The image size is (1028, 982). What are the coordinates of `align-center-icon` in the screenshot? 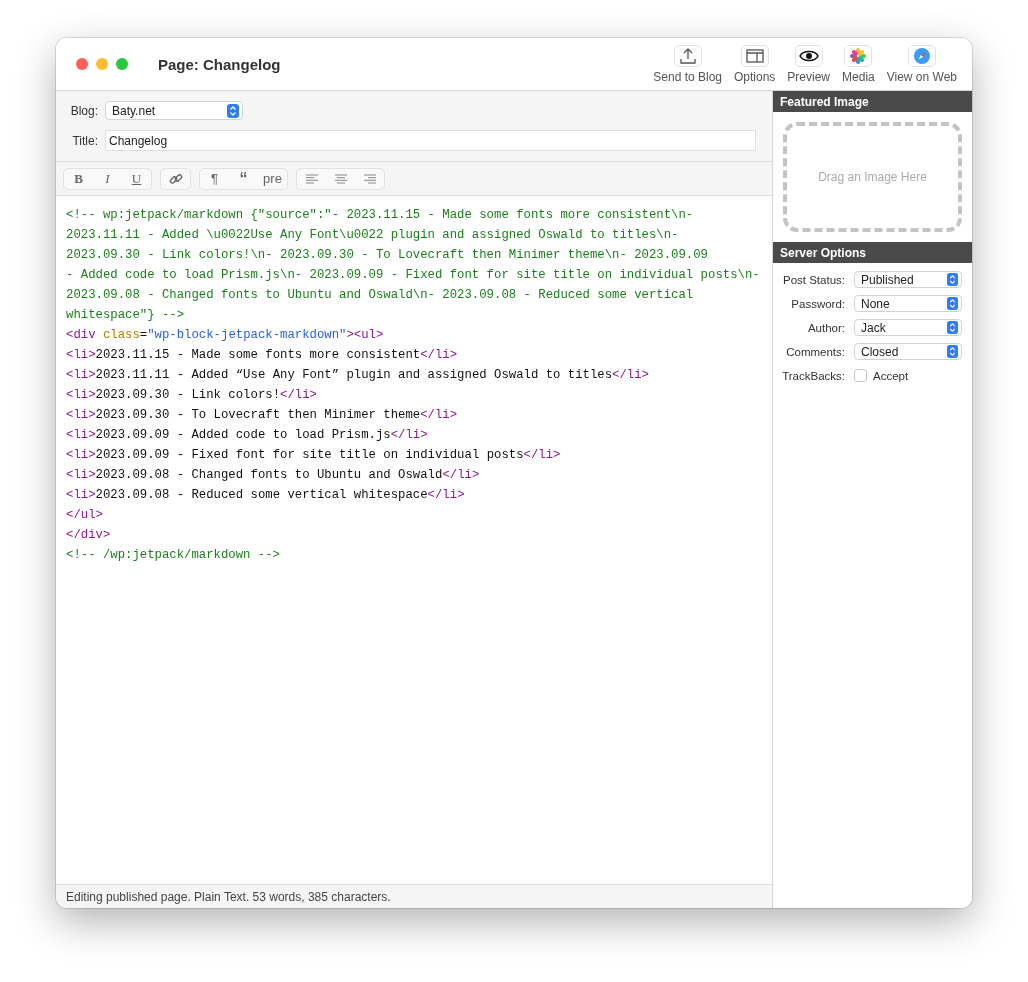 It's located at (340, 178).